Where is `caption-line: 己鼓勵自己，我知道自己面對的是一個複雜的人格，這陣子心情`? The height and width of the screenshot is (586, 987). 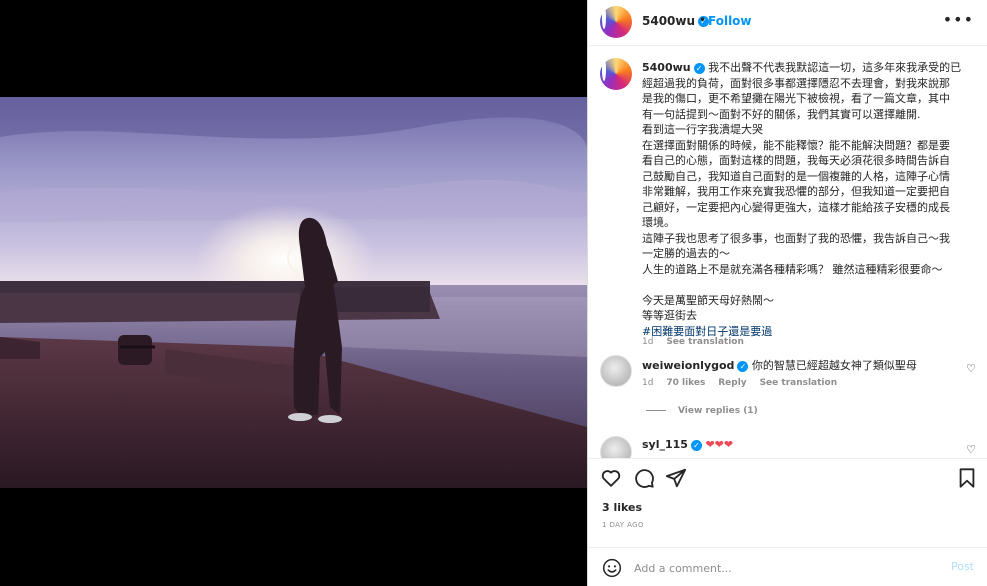 caption-line: 己鼓勵自己，我知道自己面對的是一個複雜的人格，這陣子心情 is located at coordinates (796, 176).